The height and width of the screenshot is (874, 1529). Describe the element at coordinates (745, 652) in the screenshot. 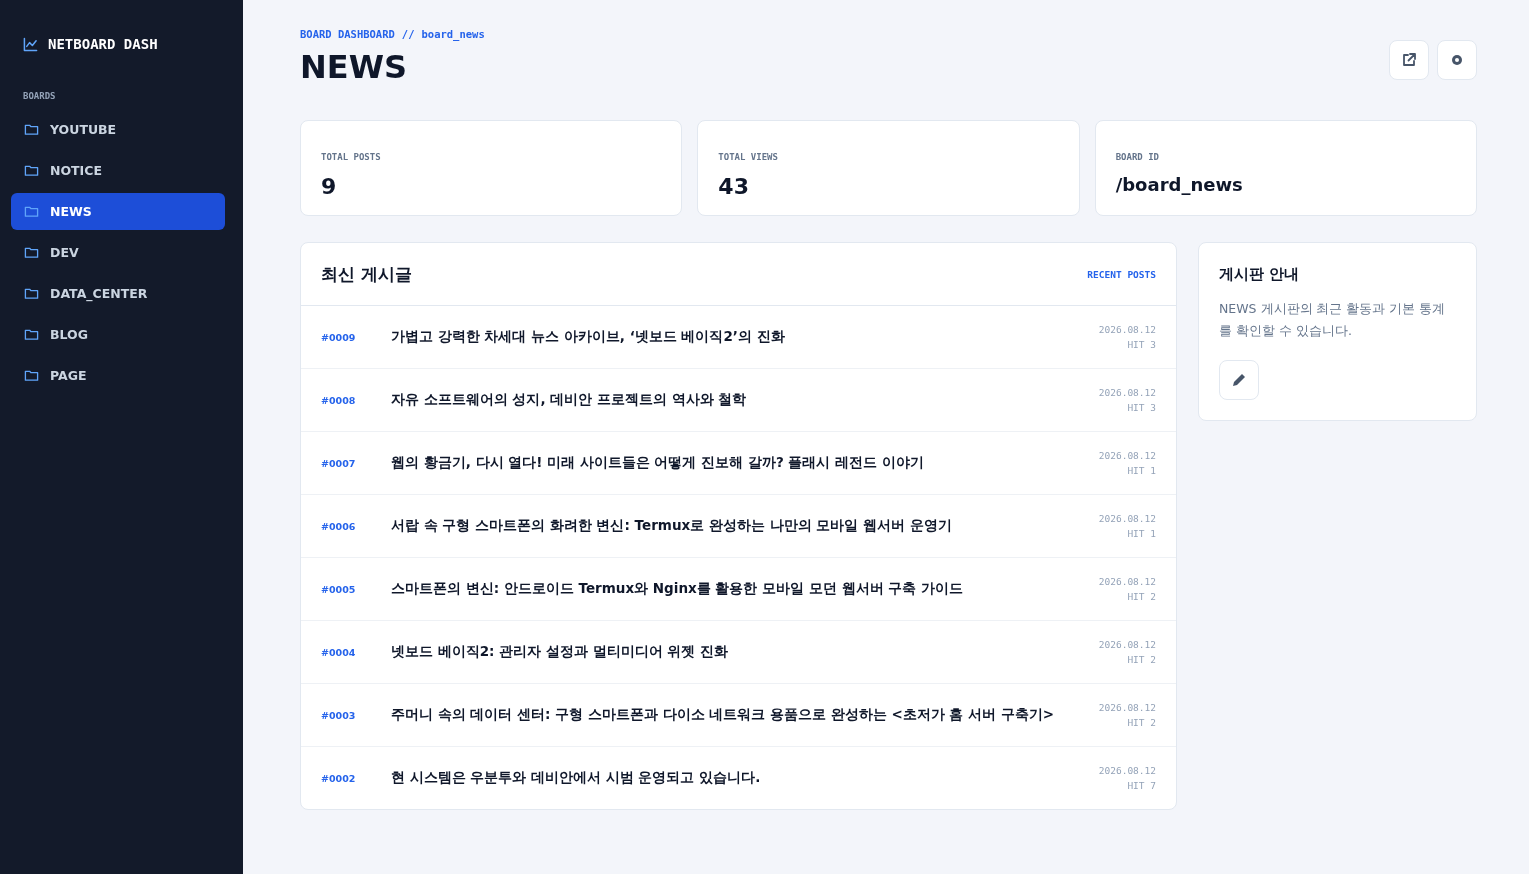

I see `post-title: 넷보드 베이직2: 관리자 설정과 멀티미디어 위젯 진화` at that location.